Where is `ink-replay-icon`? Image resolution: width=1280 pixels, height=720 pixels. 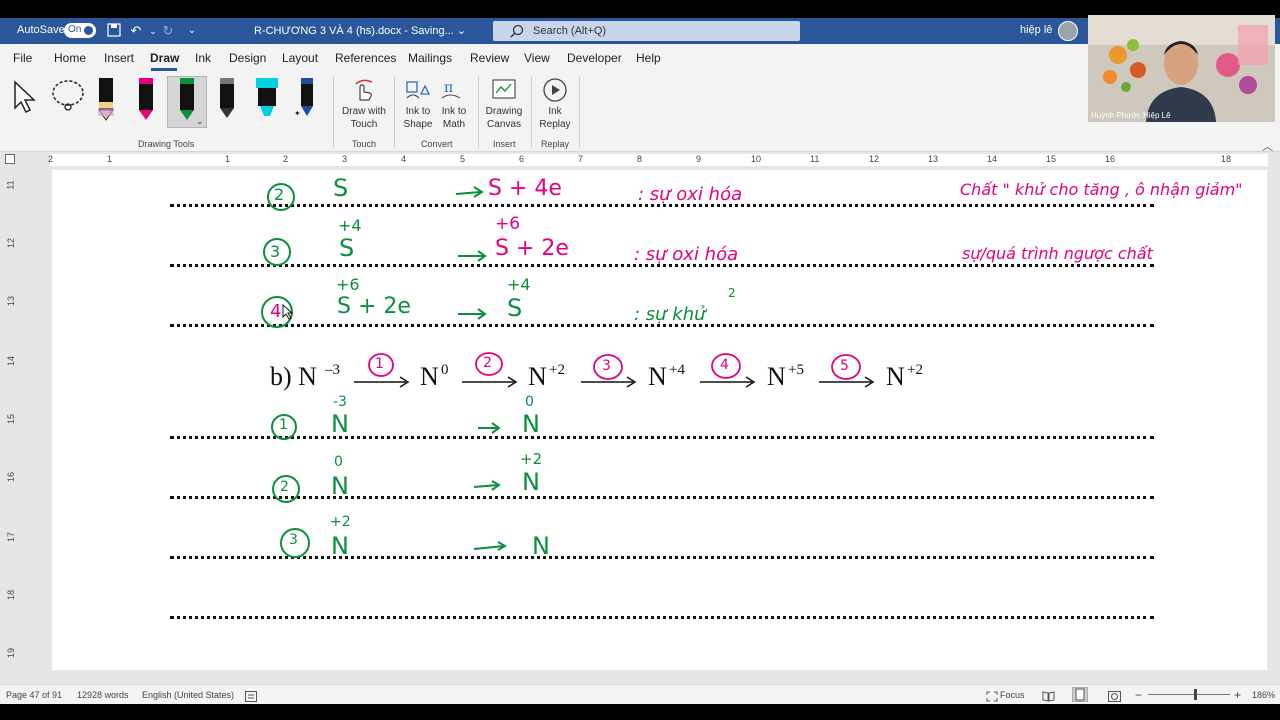 ink-replay-icon is located at coordinates (555, 92).